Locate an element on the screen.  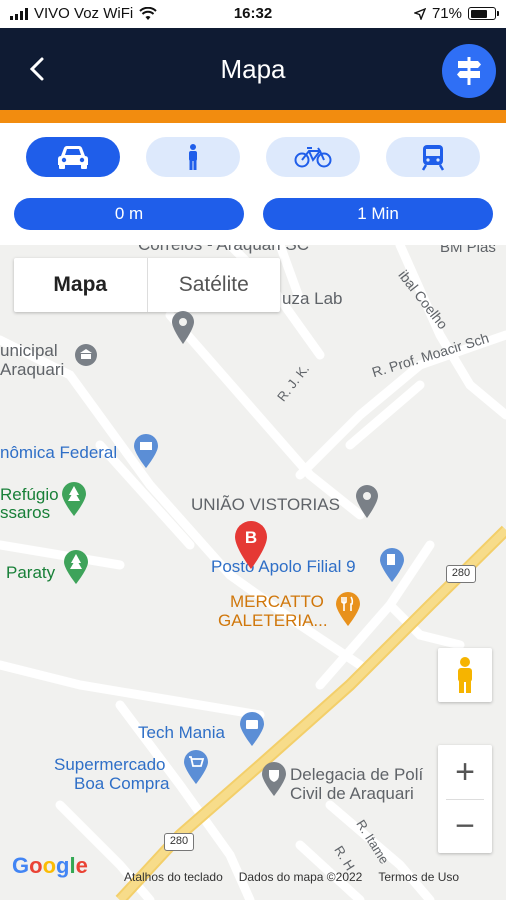
distance-pill: 0 m is located at coordinates (129, 214).